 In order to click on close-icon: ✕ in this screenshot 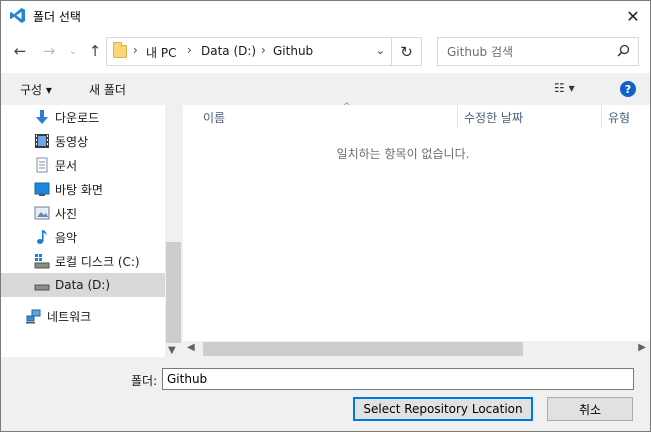, I will do `click(633, 16)`.